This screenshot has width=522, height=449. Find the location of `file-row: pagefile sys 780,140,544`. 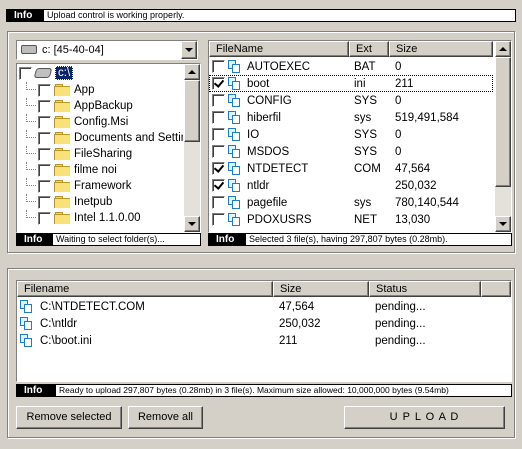

file-row: pagefile sys 780,140,544 is located at coordinates (351, 202).